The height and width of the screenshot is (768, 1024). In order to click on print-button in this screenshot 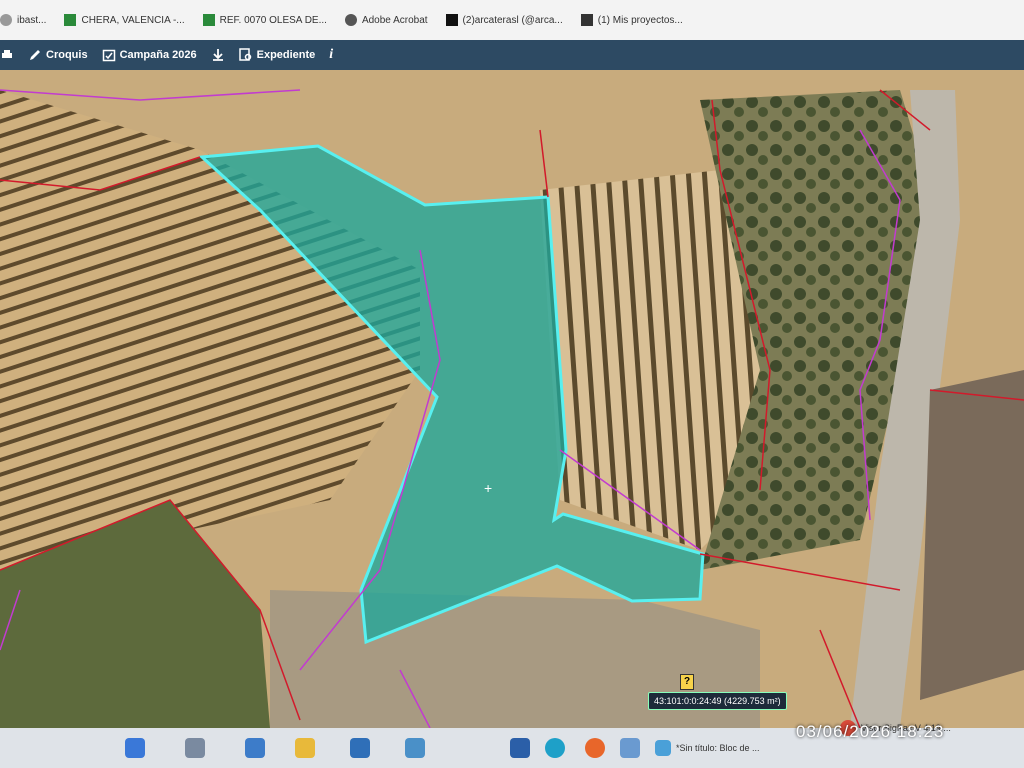, I will do `click(7, 55)`.